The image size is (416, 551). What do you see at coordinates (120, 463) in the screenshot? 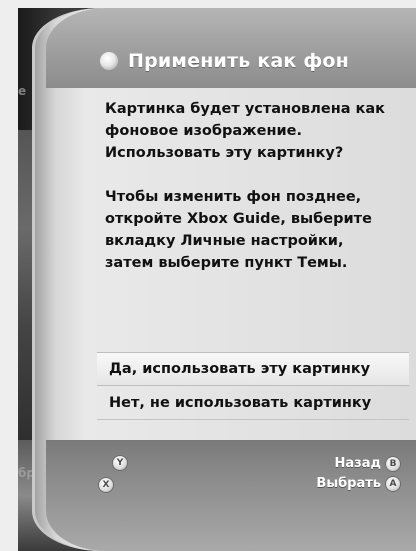
I see `y-button-icon: Y` at bounding box center [120, 463].